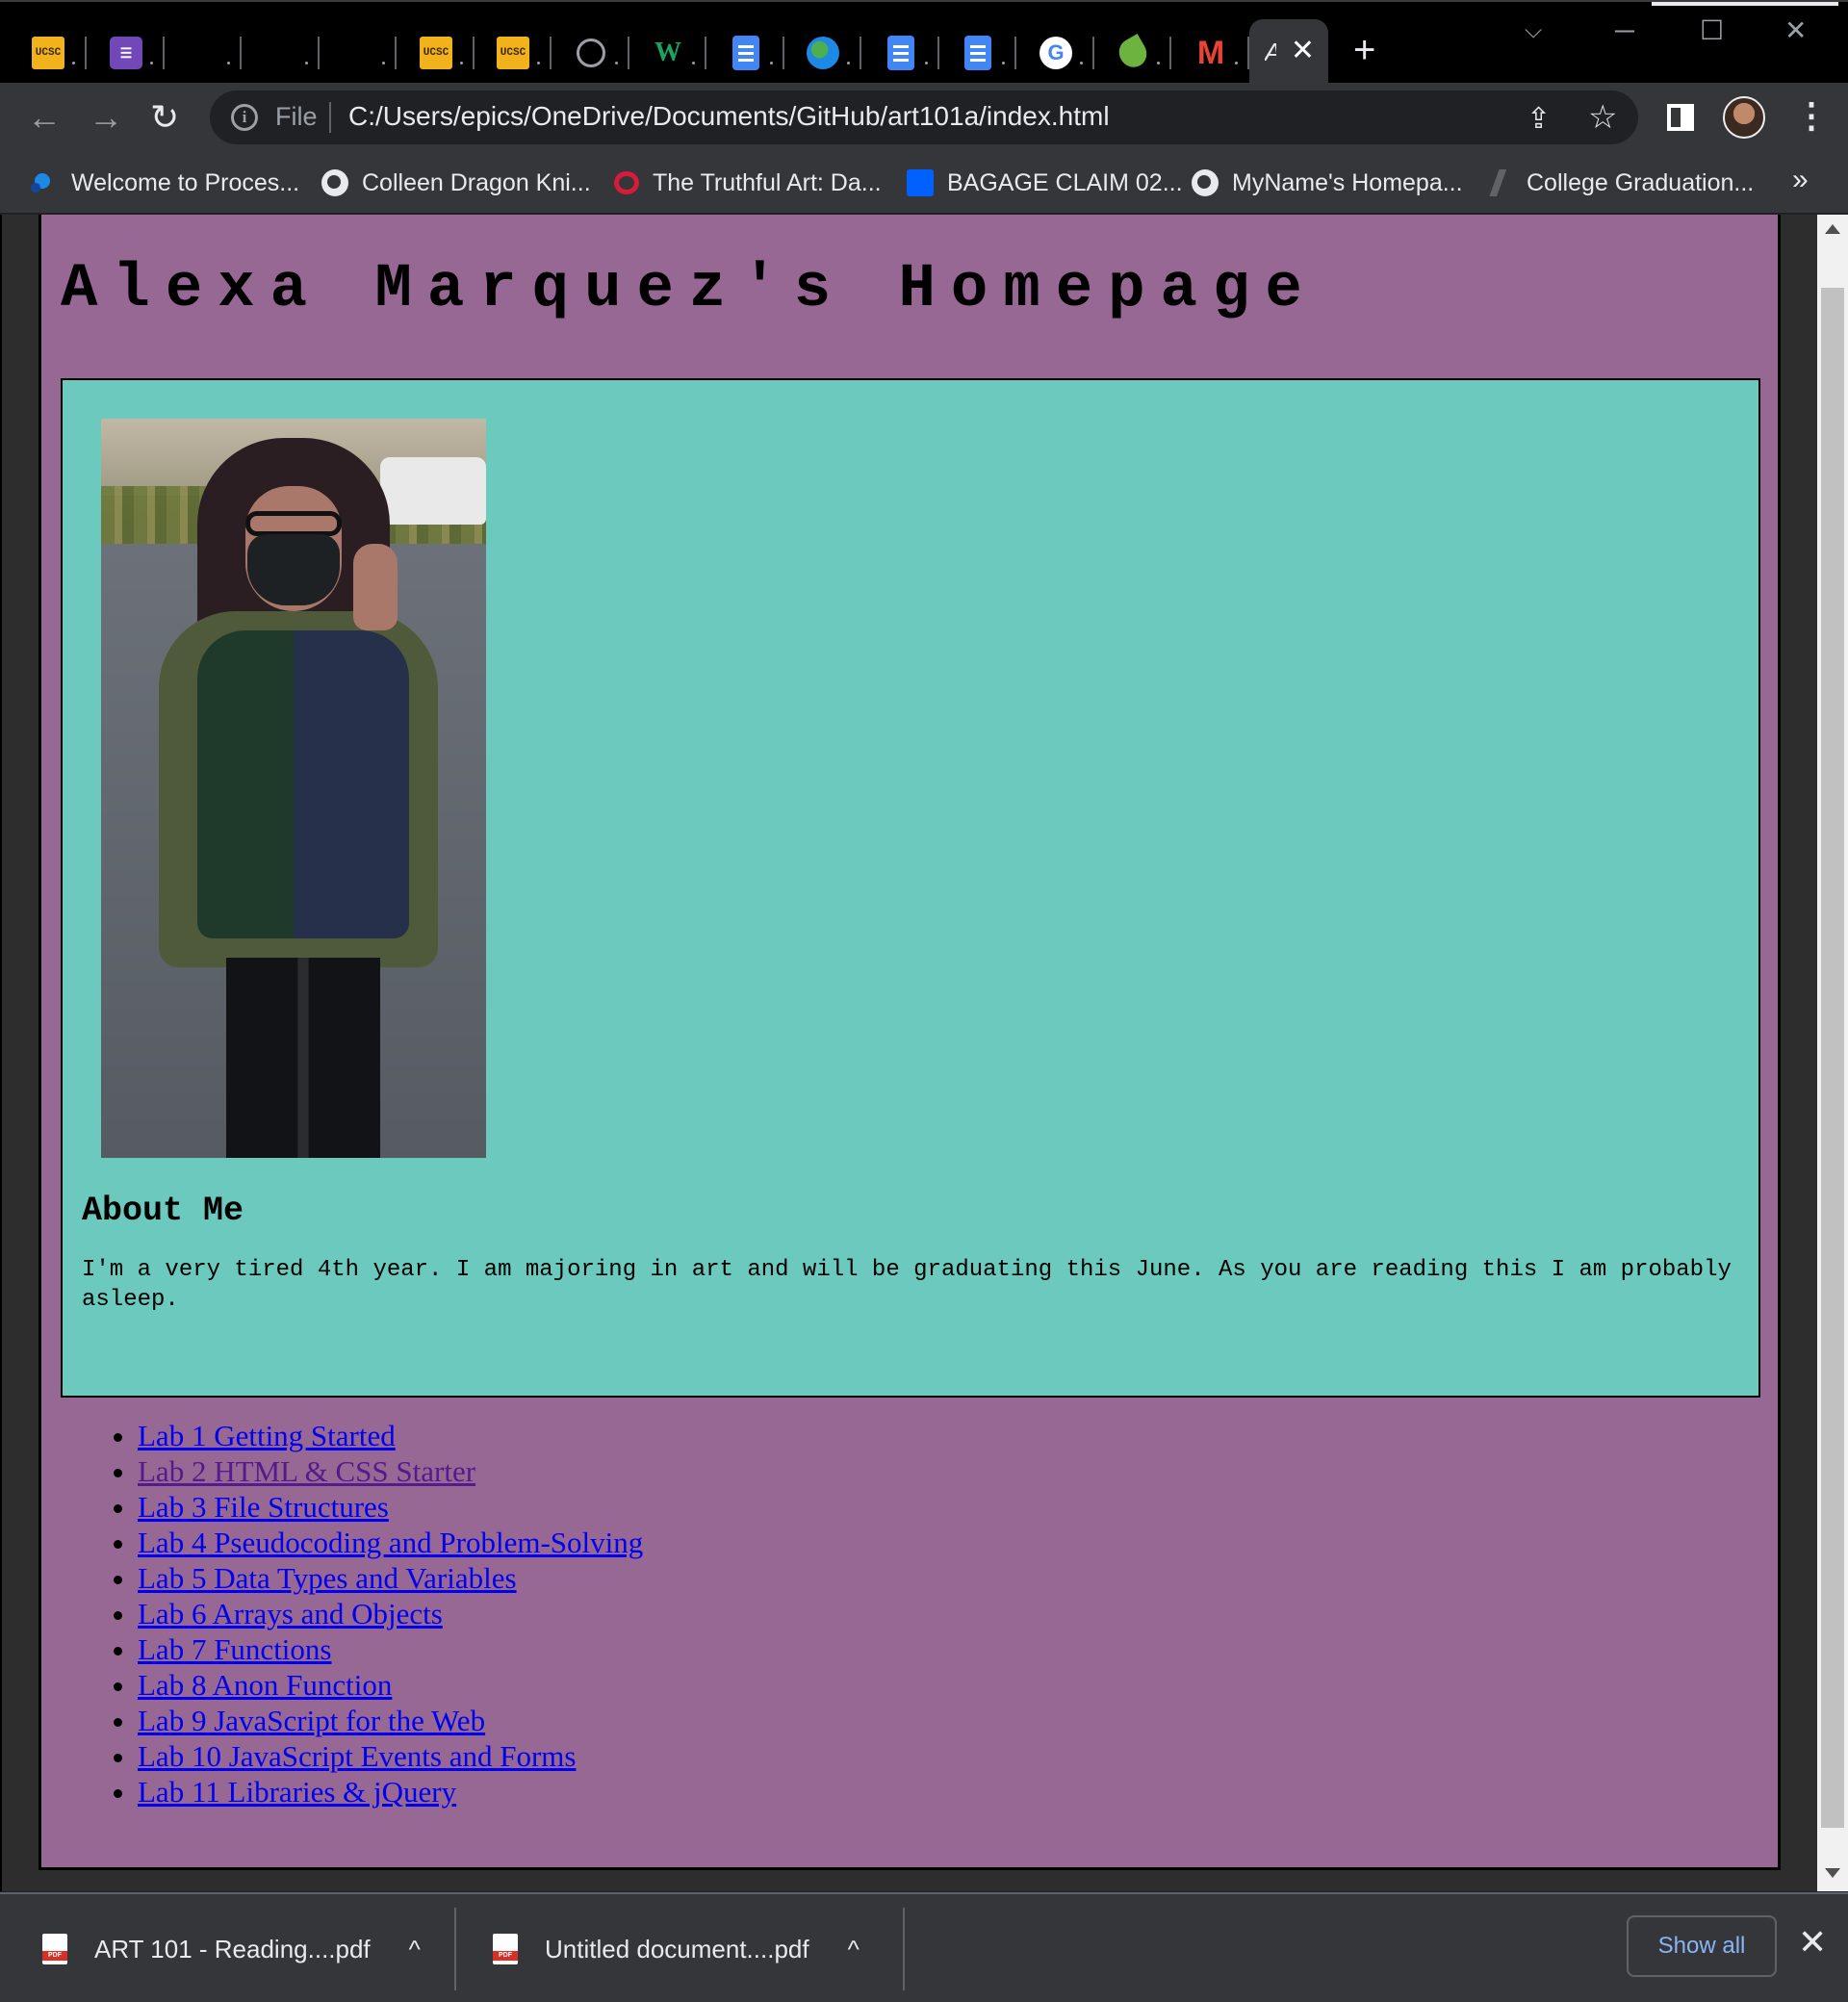 The width and height of the screenshot is (1848, 2002). What do you see at coordinates (1602, 117) in the screenshot?
I see `bookmark-star-icon: ☆` at bounding box center [1602, 117].